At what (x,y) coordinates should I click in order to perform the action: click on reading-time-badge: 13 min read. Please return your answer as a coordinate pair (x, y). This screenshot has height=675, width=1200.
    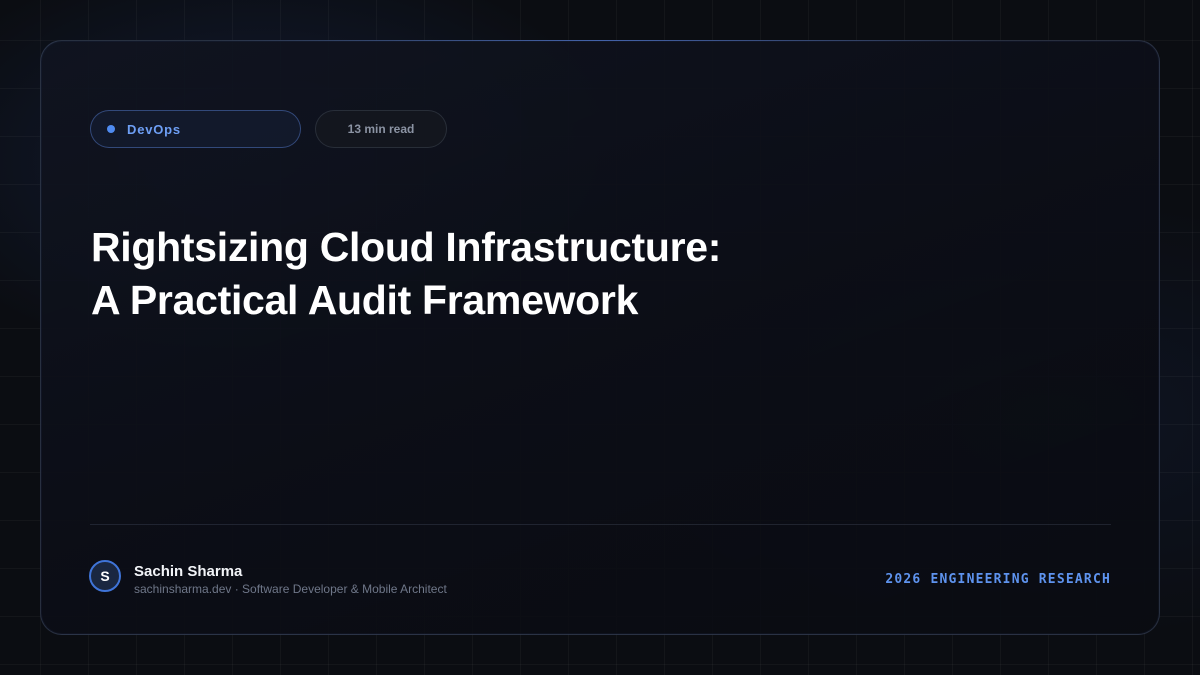
    Looking at the image, I should click on (381, 129).